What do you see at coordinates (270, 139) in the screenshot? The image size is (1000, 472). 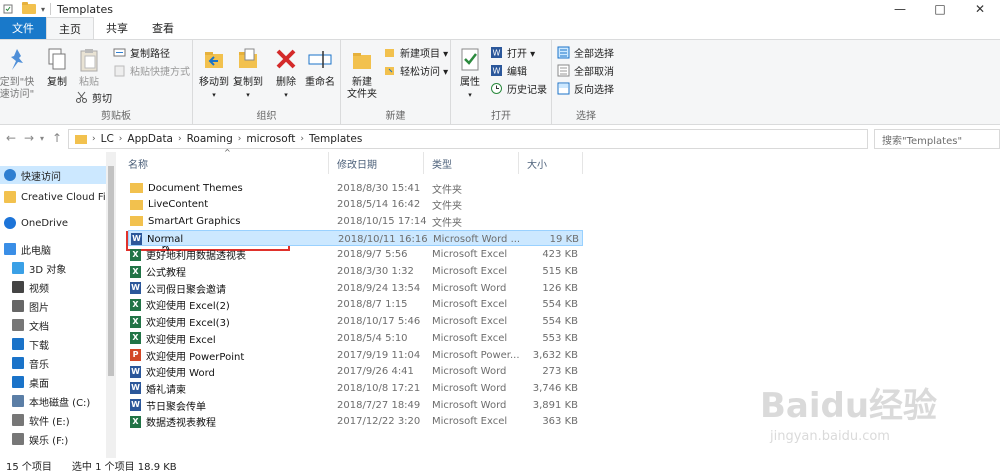 I see `breadcrumb-microsoft: microsoft` at bounding box center [270, 139].